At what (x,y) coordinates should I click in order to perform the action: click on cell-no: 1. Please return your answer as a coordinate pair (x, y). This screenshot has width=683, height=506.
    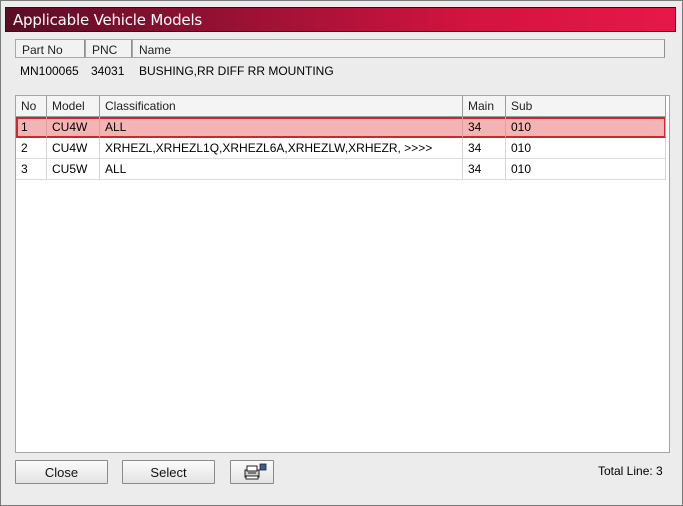
    Looking at the image, I should click on (31, 127).